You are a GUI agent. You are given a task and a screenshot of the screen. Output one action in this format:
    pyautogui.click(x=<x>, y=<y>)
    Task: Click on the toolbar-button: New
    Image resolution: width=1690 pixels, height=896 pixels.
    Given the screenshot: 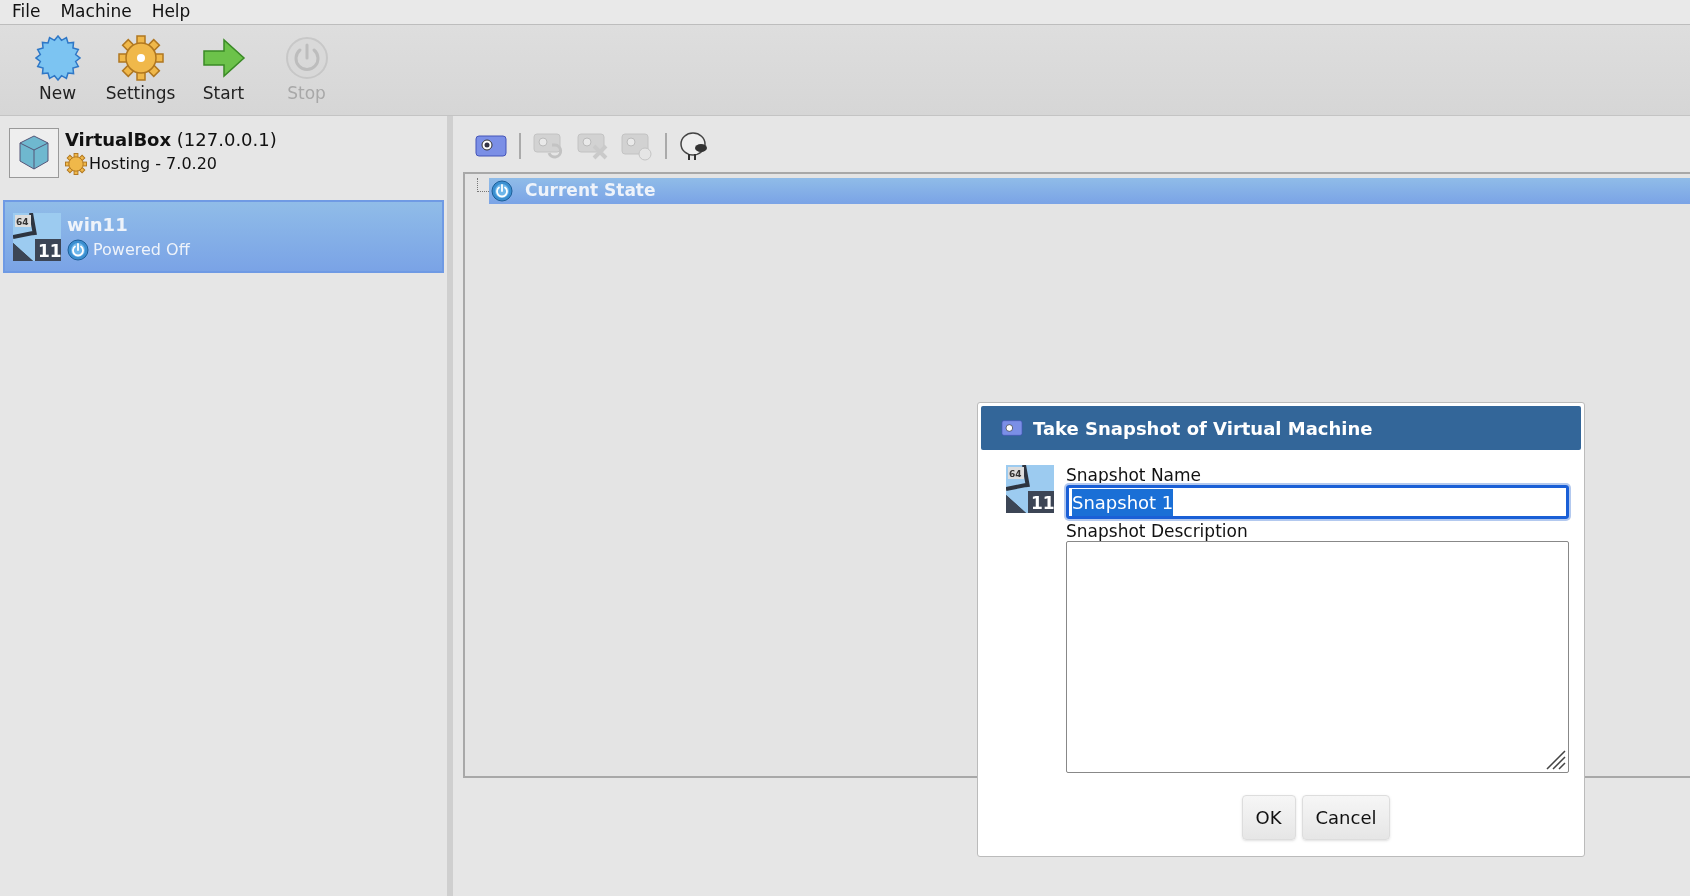 What is the action you would take?
    pyautogui.click(x=57, y=71)
    